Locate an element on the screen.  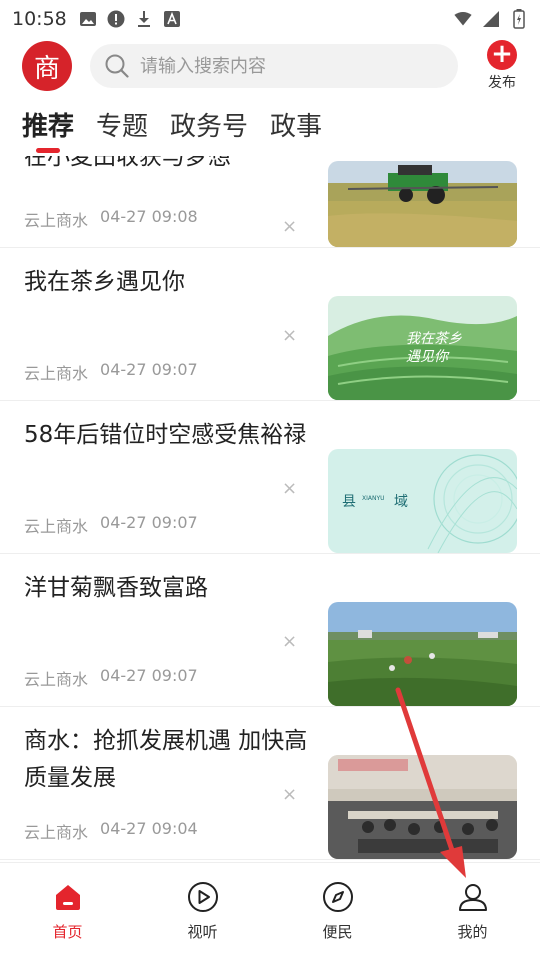
news-item: 在小麦田收获与梦想 云上商水 04-27 09:08 × is located at coordinates (270, 202).